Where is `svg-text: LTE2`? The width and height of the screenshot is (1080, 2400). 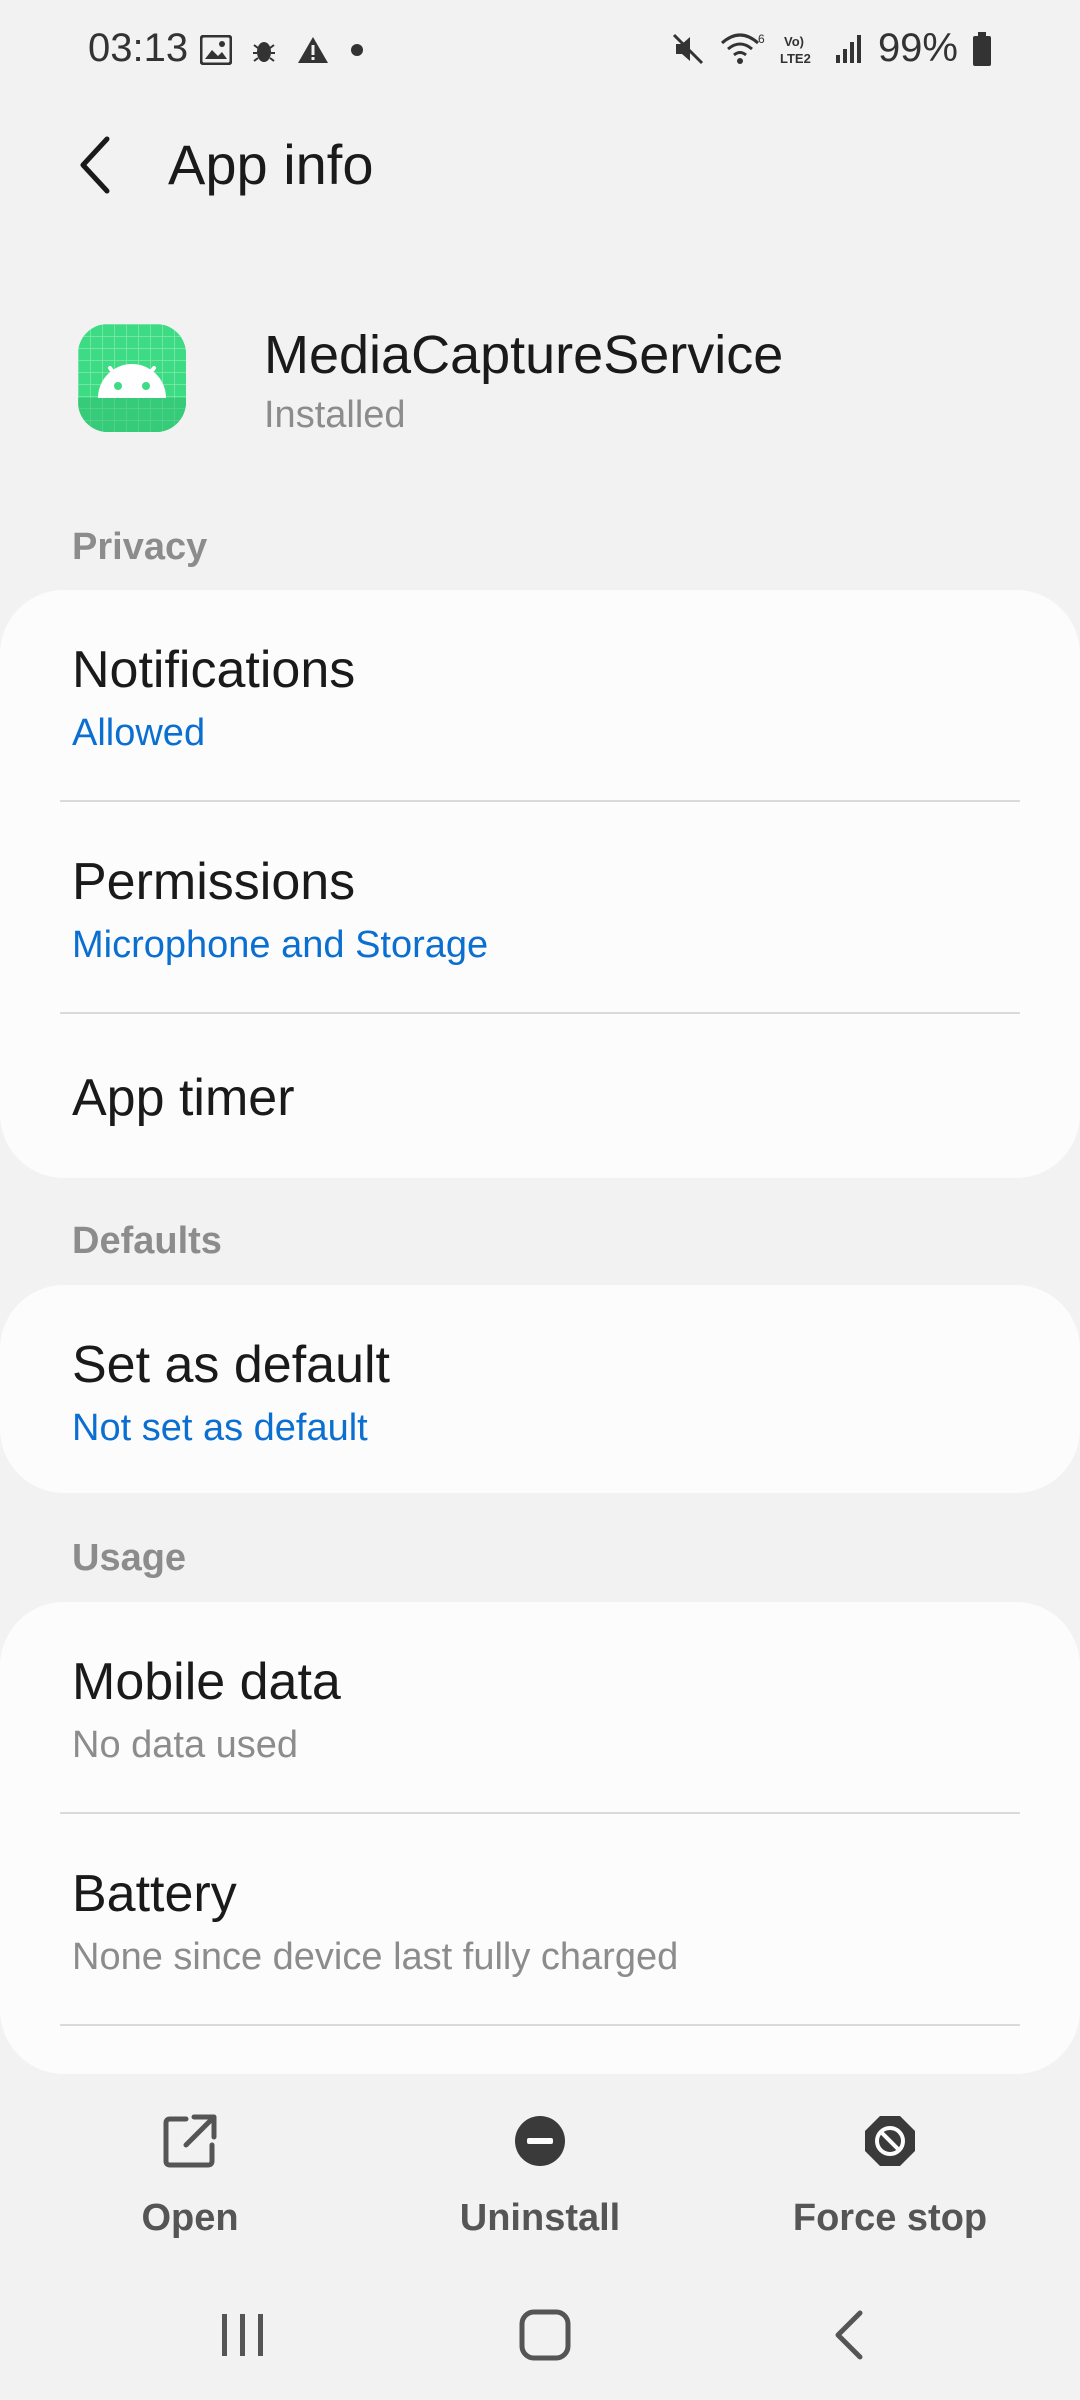 svg-text: LTE2 is located at coordinates (795, 58).